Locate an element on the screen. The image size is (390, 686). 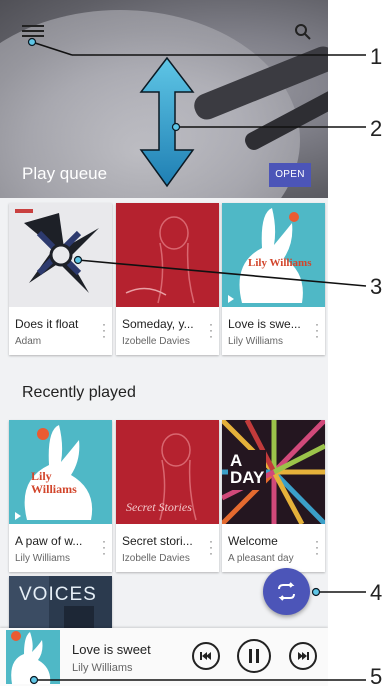
cover-text: VOICES is located at coordinates (58, 594).